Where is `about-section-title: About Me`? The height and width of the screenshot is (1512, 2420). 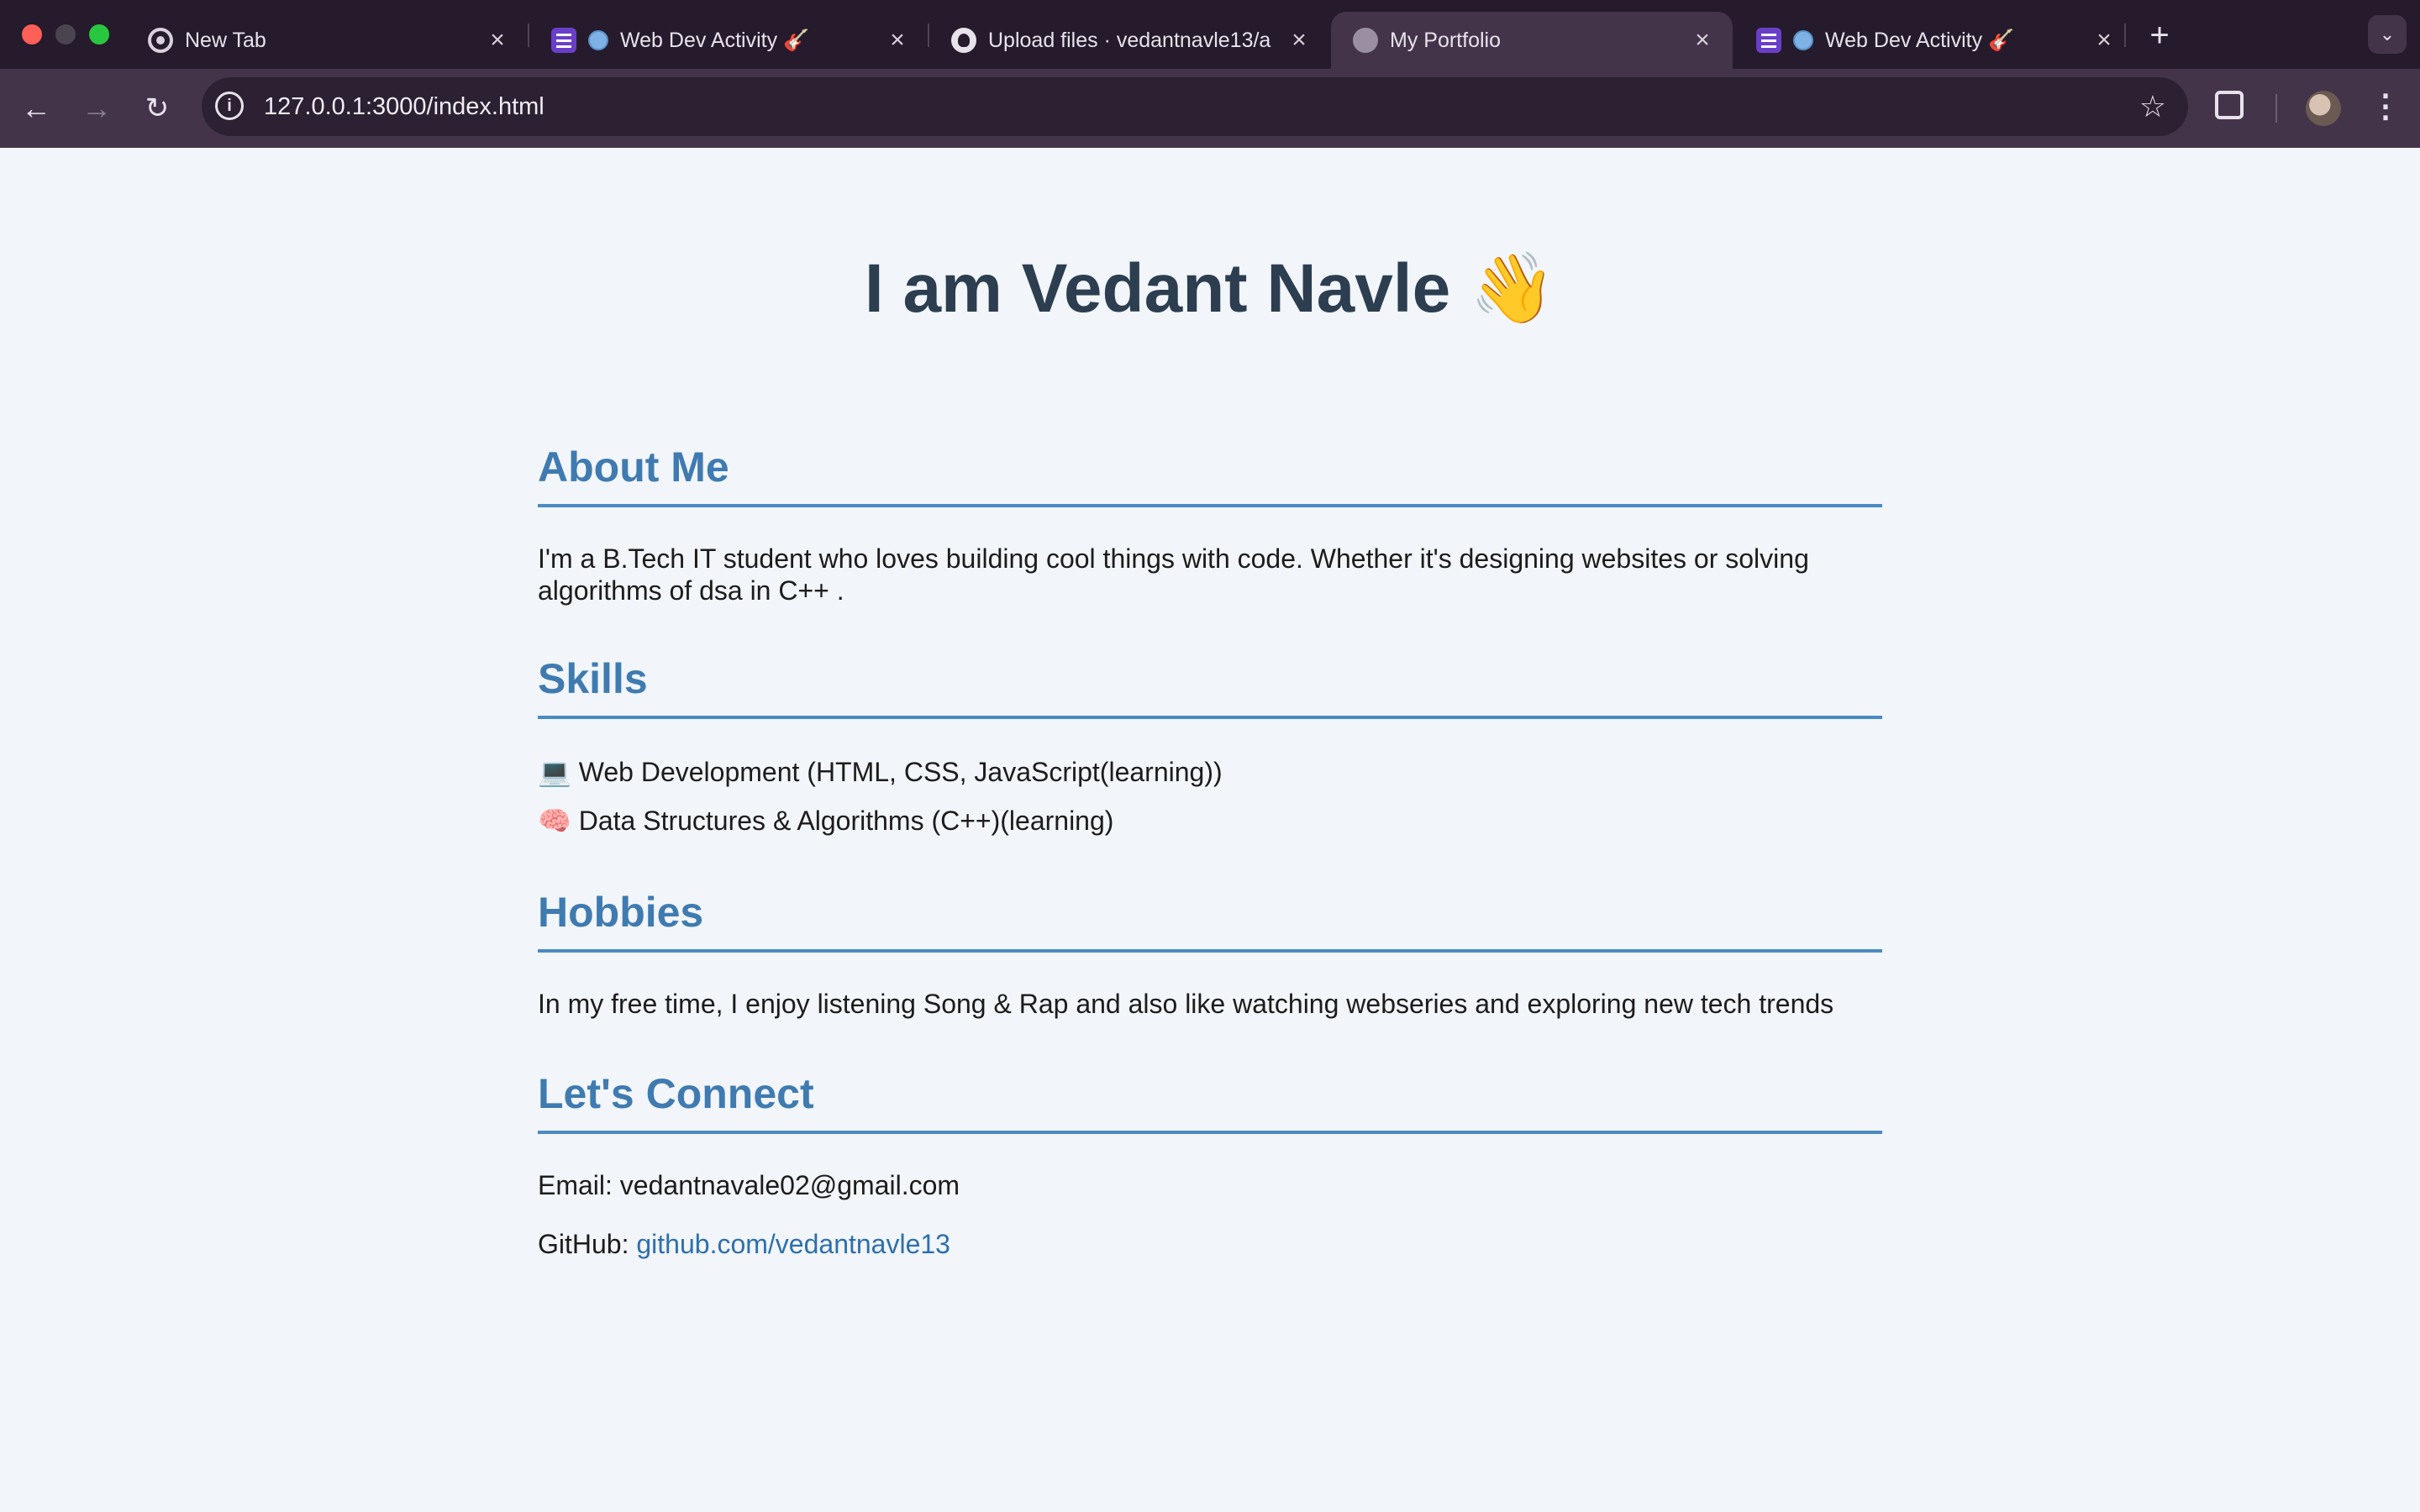
about-section-title: About Me is located at coordinates (1210, 474).